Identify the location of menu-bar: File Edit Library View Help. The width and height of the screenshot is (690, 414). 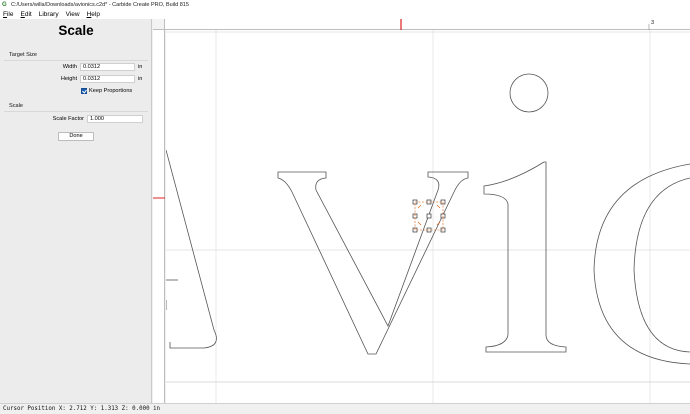
(345, 14).